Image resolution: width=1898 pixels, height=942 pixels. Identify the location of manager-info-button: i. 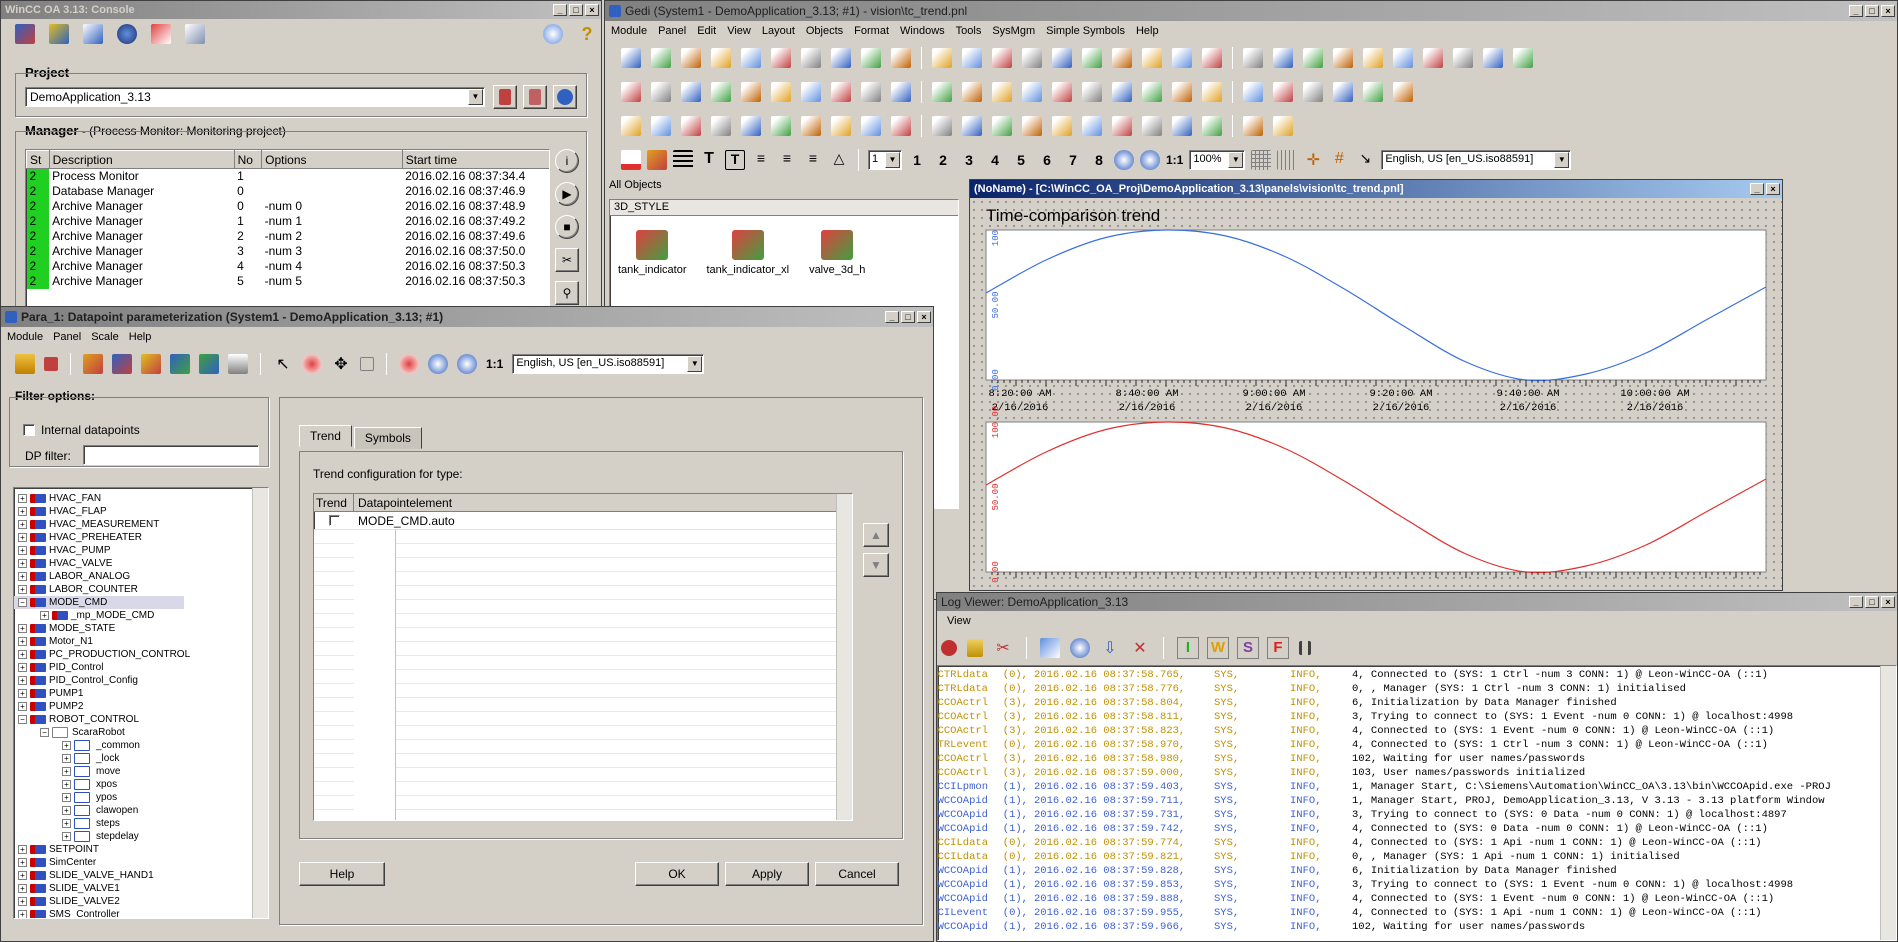
(567, 161).